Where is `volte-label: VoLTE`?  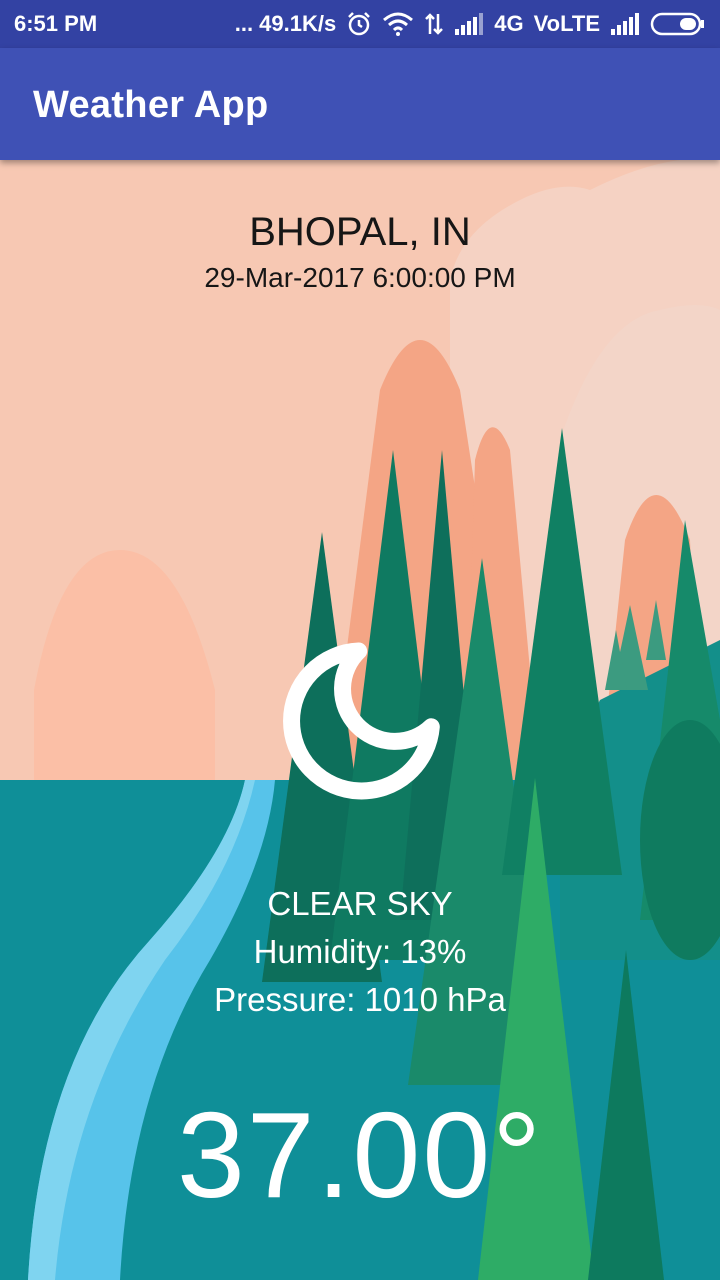
volte-label: VoLTE is located at coordinates (566, 23).